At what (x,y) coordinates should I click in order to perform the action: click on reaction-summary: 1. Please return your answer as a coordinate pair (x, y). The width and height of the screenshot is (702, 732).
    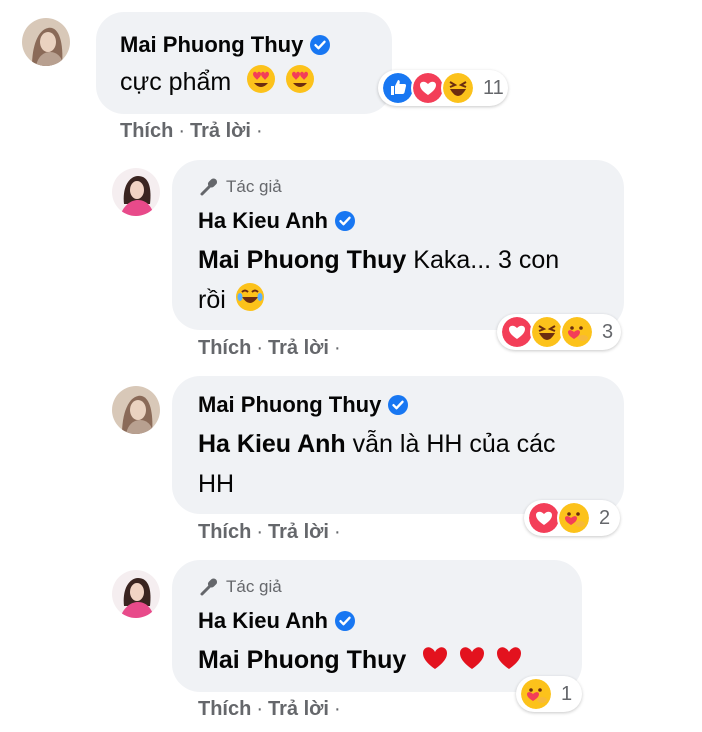
    Looking at the image, I should click on (549, 694).